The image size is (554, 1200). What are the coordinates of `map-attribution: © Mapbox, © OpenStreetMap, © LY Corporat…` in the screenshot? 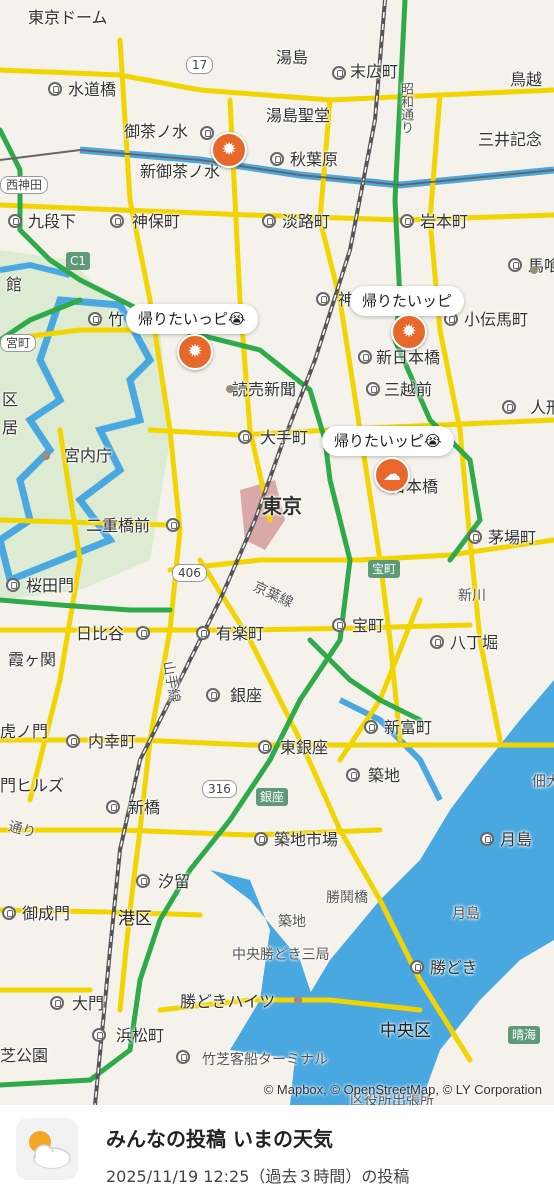 It's located at (403, 1089).